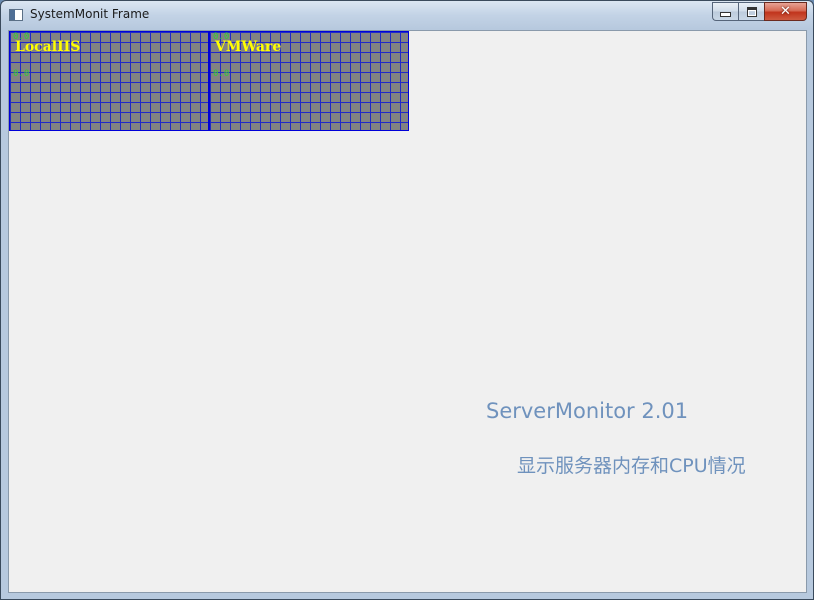 The height and width of the screenshot is (600, 814). I want to click on app-name-text: ServerMonitor 2.01, so click(587, 411).